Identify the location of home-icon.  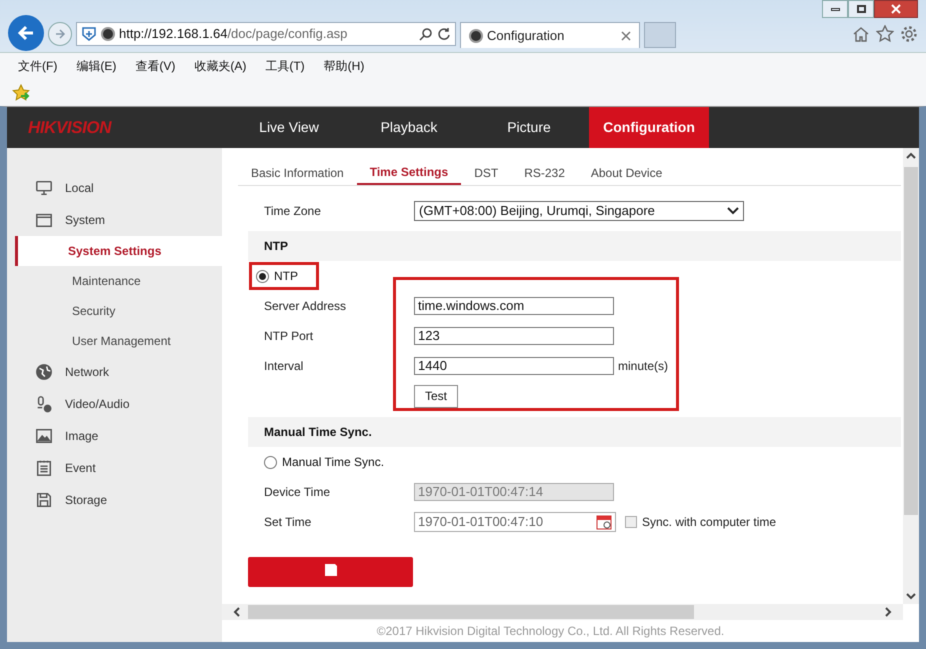
(861, 34).